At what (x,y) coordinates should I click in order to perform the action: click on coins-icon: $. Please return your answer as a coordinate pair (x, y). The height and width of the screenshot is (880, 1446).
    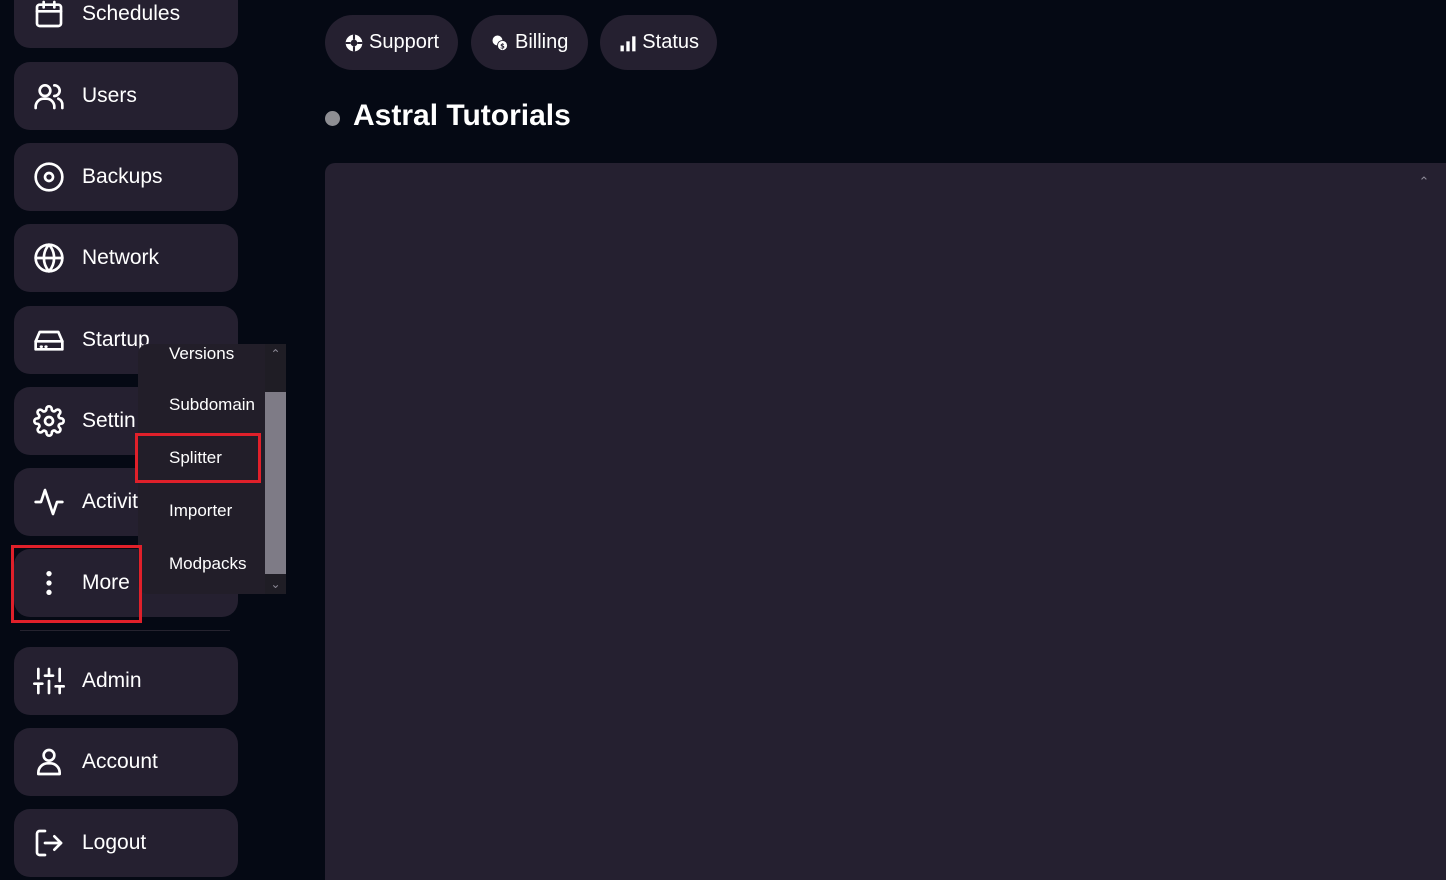
    Looking at the image, I should click on (500, 43).